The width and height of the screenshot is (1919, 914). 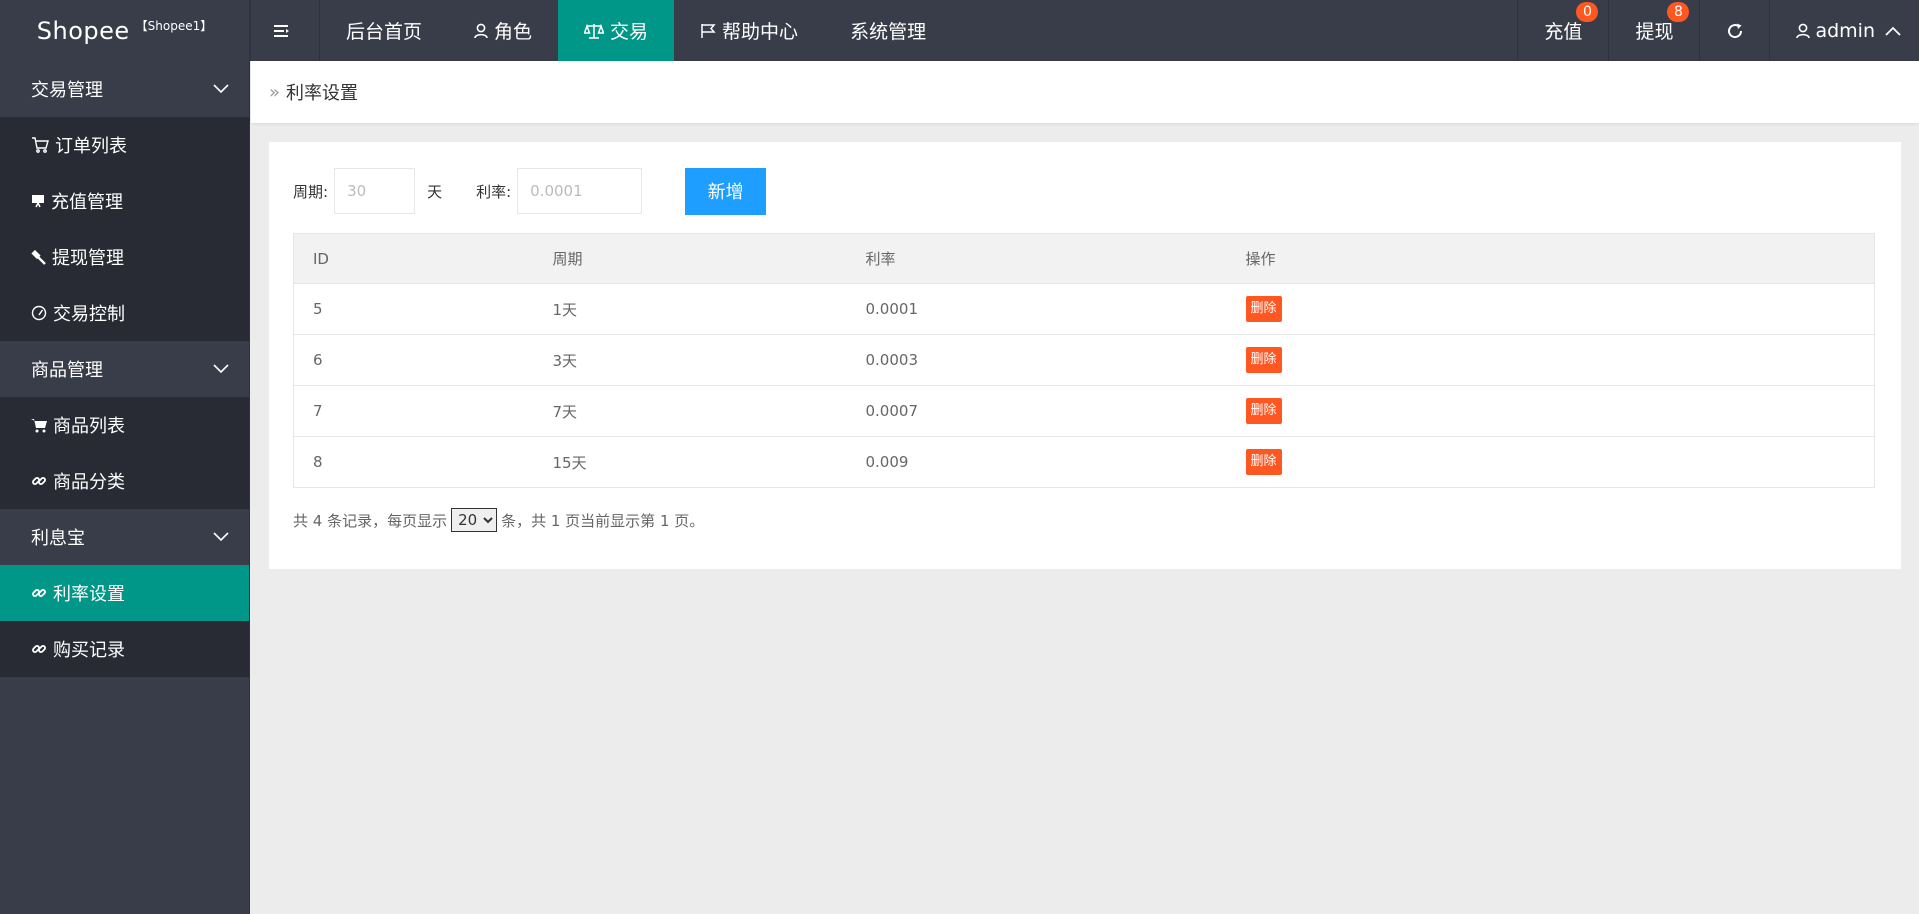 What do you see at coordinates (88, 258) in the screenshot?
I see `sidebar-item-label: 提现管理` at bounding box center [88, 258].